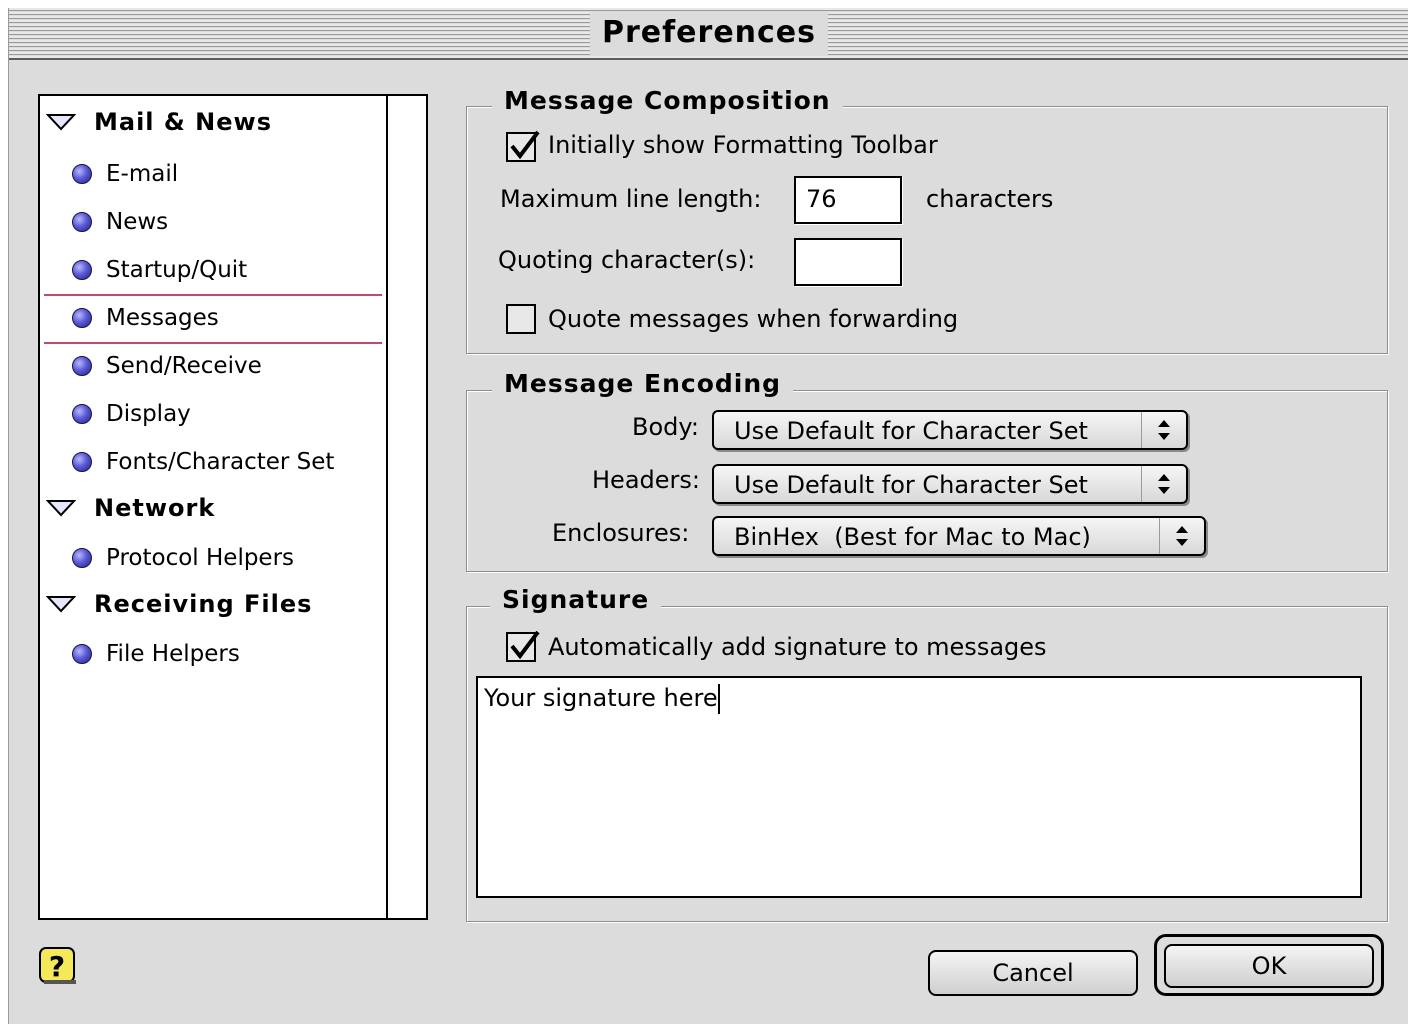  Describe the element at coordinates (173, 654) in the screenshot. I see `sidebar-item-label: File Helpers` at that location.